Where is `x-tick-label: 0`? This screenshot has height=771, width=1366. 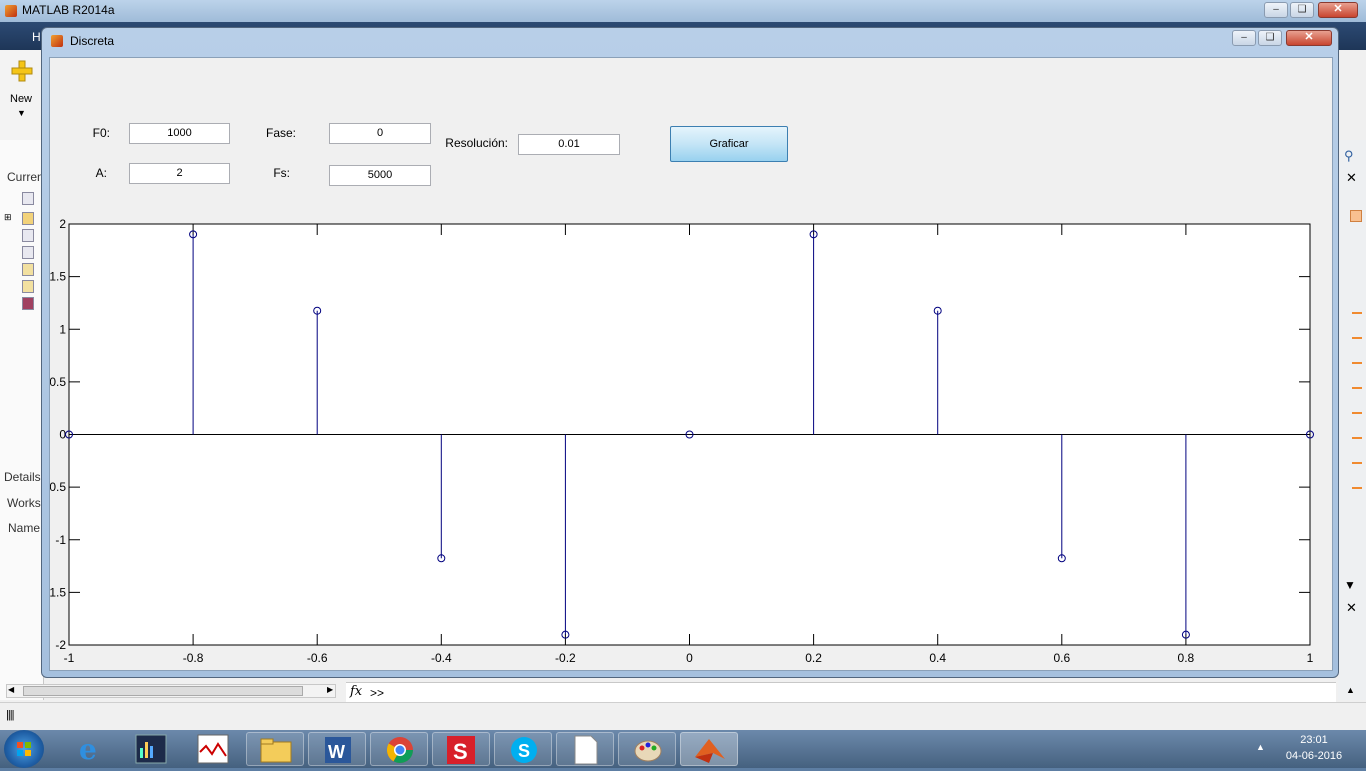
x-tick-label: 0 is located at coordinates (689, 658).